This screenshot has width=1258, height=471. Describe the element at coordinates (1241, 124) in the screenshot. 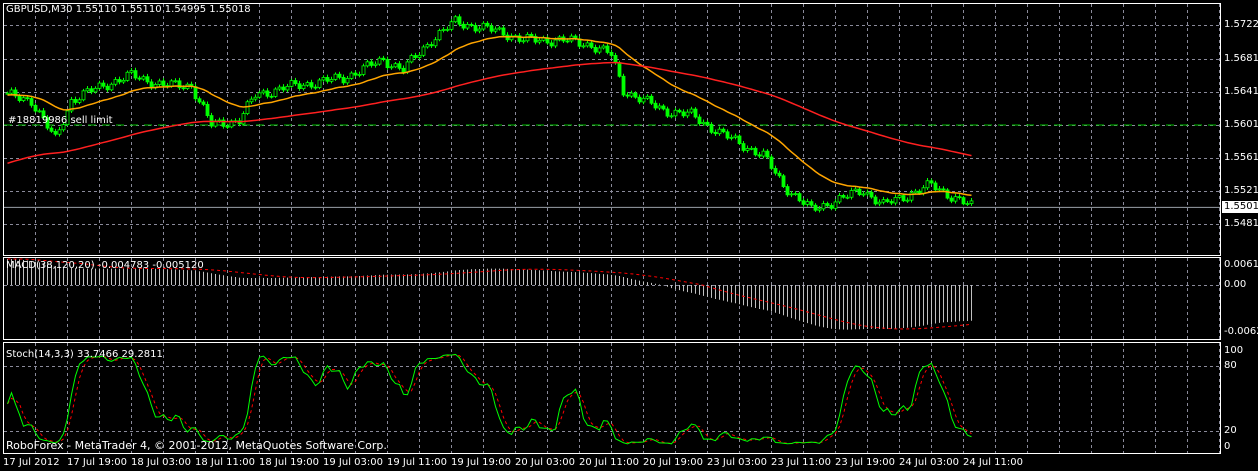

I see `price-tick: 1.56010` at that location.